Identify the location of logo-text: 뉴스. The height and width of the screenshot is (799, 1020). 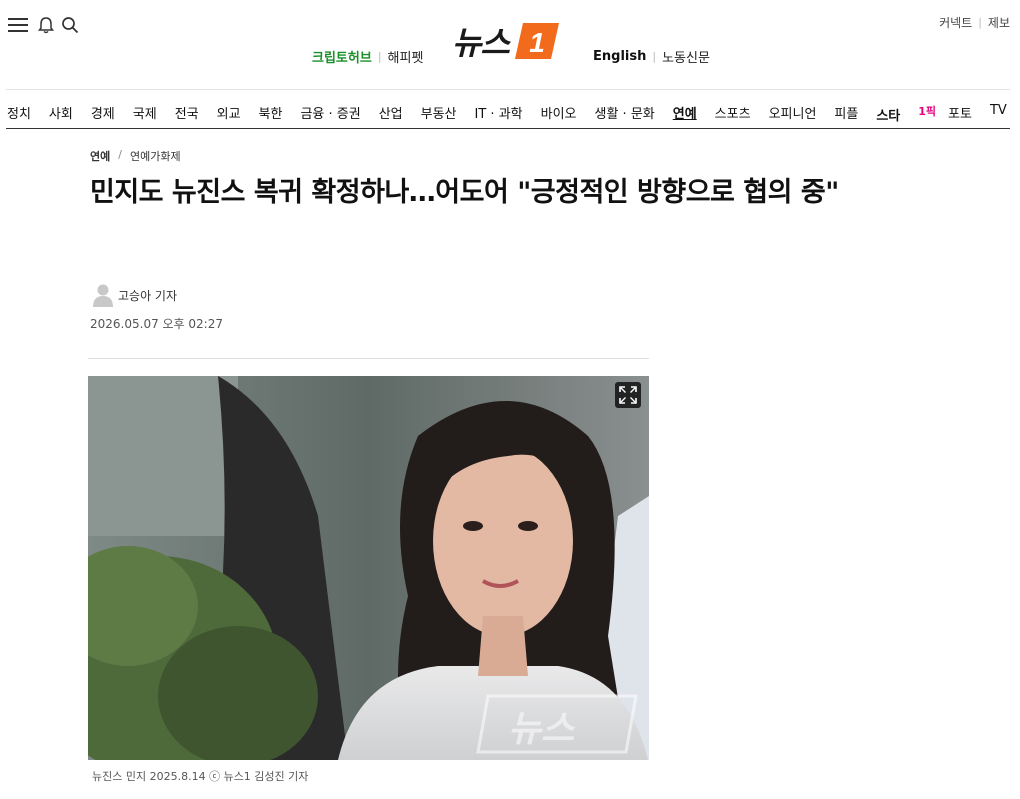
(481, 43).